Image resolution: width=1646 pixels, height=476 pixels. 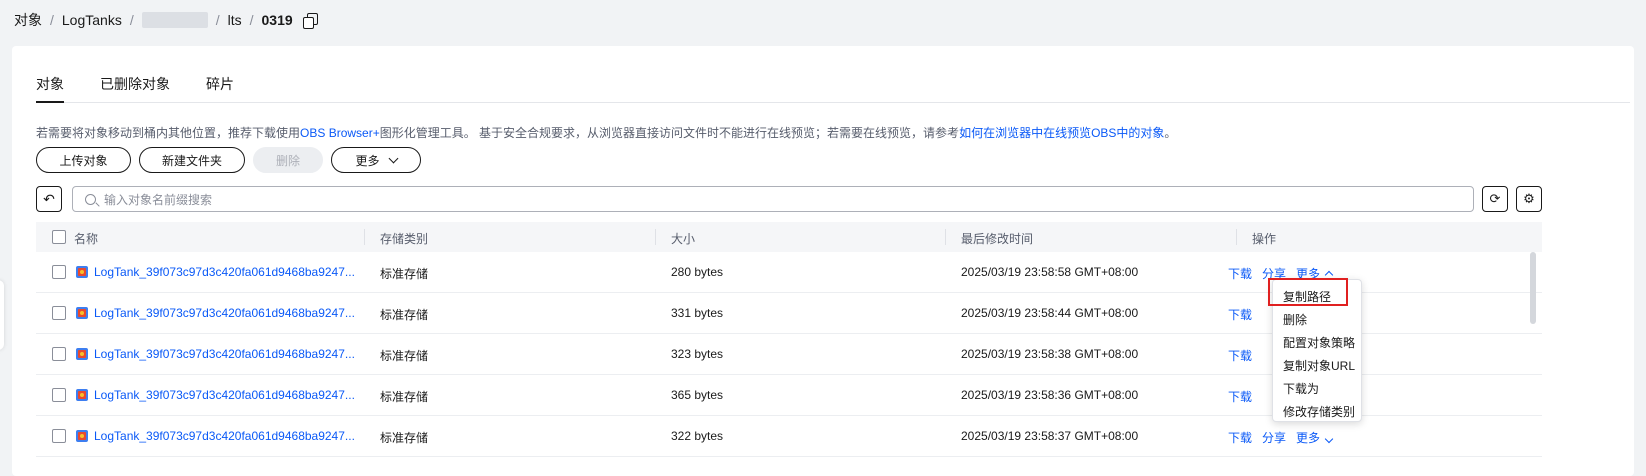 I want to click on more-actions-link: 更多, so click(x=1315, y=437).